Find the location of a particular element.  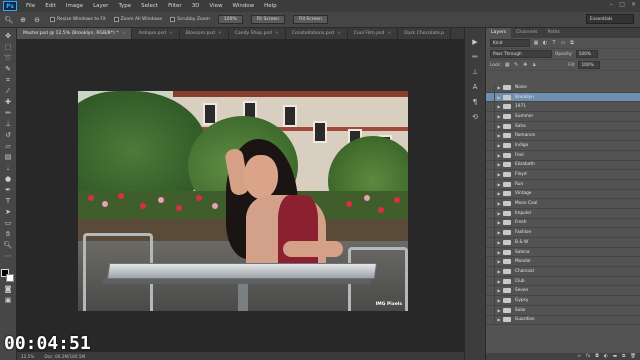

layer-row: ▶ Solar is located at coordinates (563, 310).